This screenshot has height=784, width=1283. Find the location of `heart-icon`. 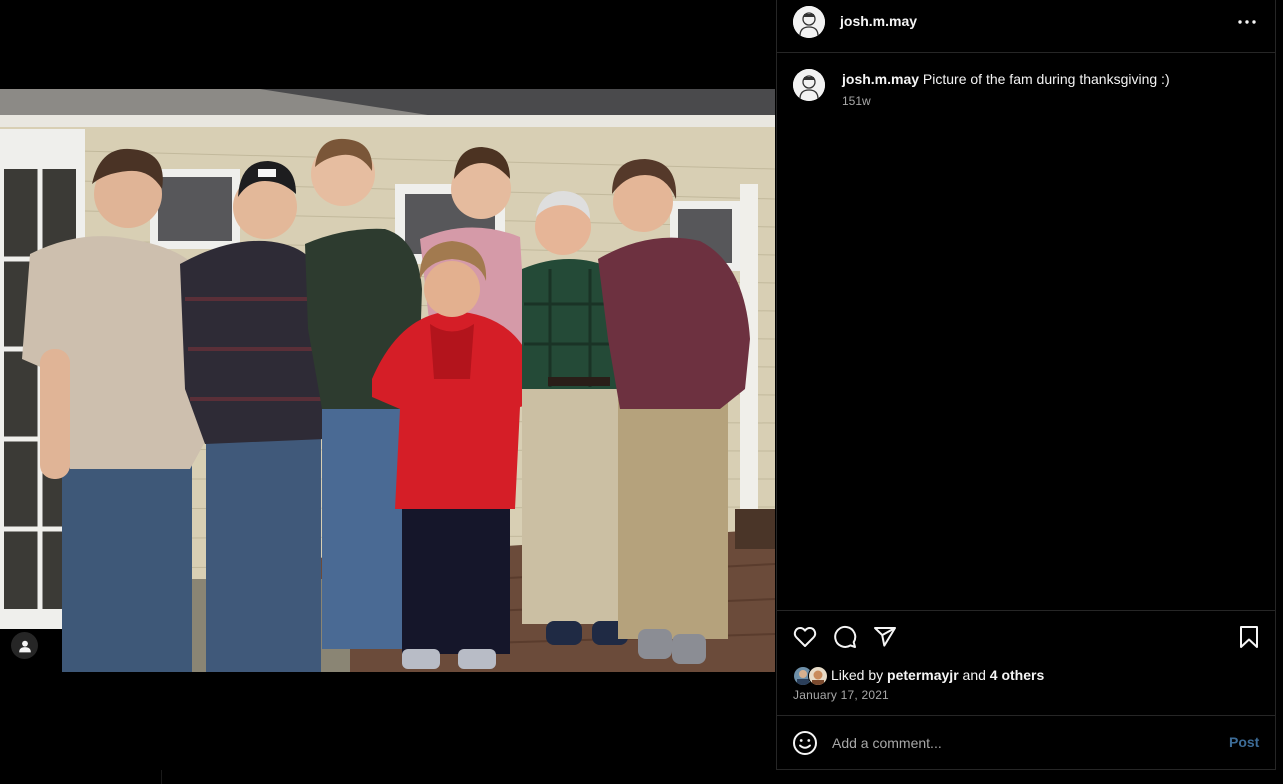

heart-icon is located at coordinates (805, 637).